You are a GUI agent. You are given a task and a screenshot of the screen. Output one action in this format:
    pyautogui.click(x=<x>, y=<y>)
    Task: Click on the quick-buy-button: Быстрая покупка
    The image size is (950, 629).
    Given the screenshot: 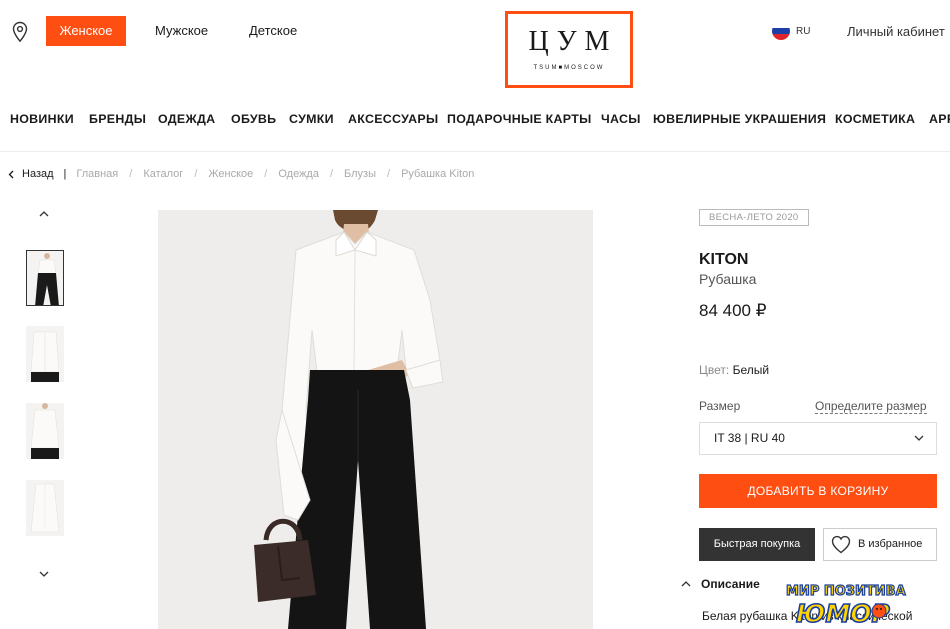 What is the action you would take?
    pyautogui.click(x=757, y=544)
    